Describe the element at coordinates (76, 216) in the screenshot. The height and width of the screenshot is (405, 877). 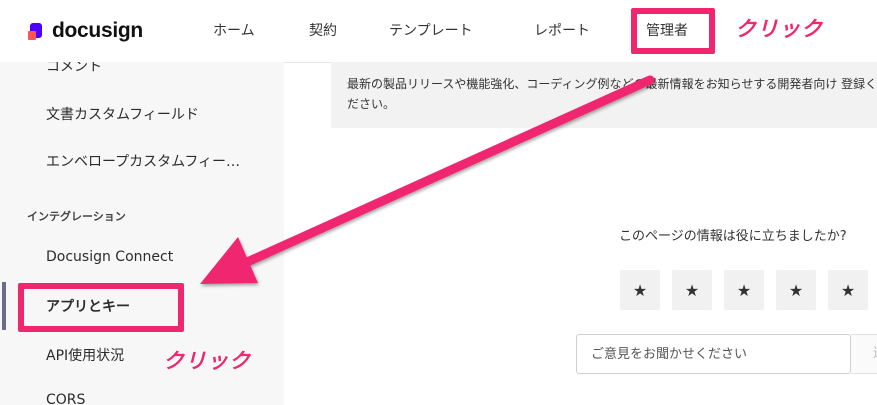
I see `sidebar-section-integration: インテグレーション` at that location.